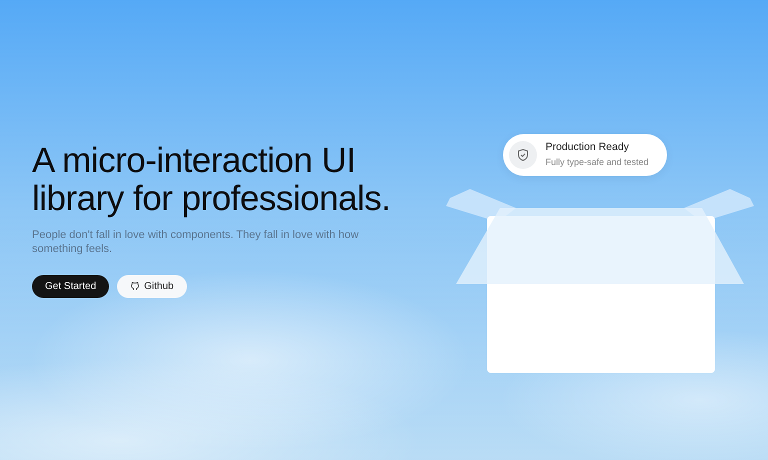  Describe the element at coordinates (587, 148) in the screenshot. I see `pill-title: Production Ready` at that location.